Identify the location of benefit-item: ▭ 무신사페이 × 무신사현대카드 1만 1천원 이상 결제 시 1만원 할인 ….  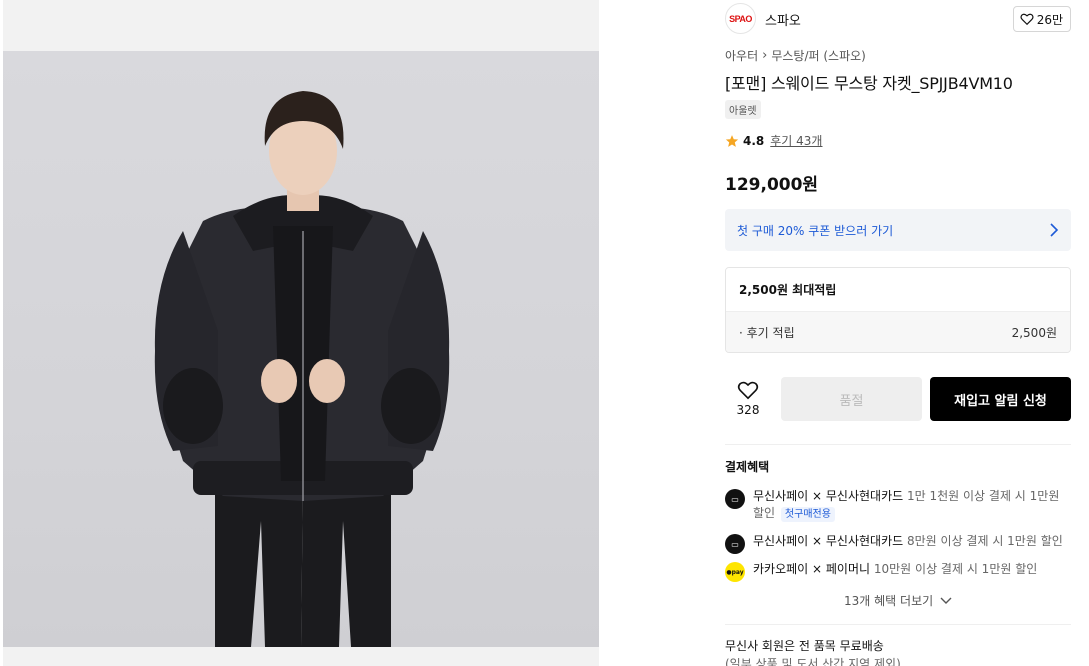
(898, 506).